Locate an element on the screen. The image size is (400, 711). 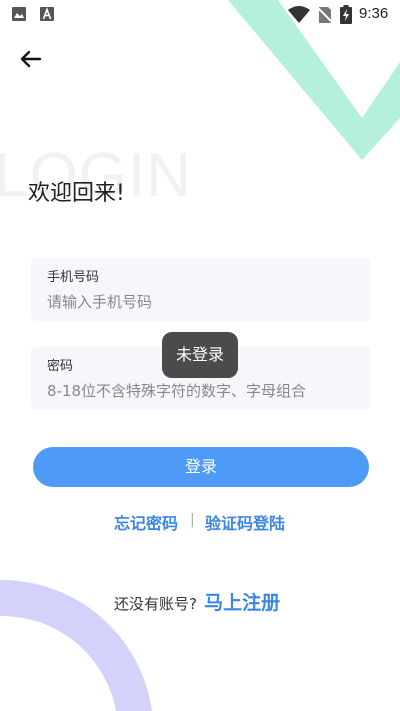
sms-login-link: 验证码登陆 is located at coordinates (245, 522).